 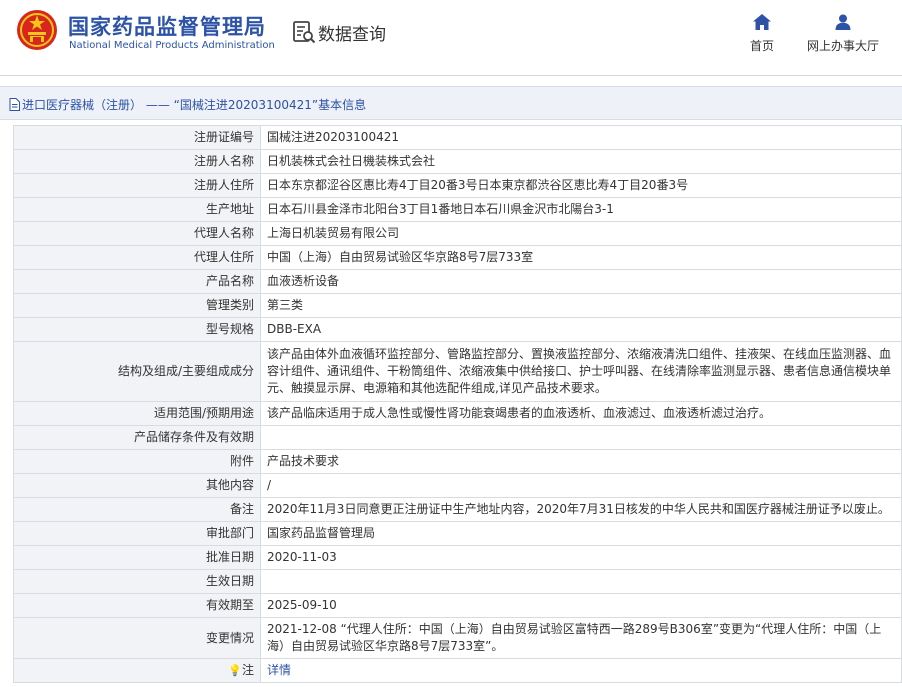 I want to click on table-row: 注册人名称 日机装株式会社日機装株式会社, so click(x=457, y=161).